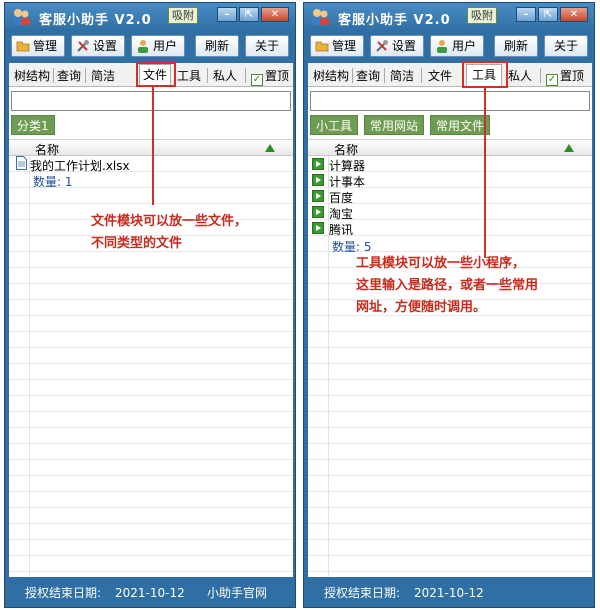  Describe the element at coordinates (33, 125) in the screenshot. I see `category-tab: 分类1` at that location.